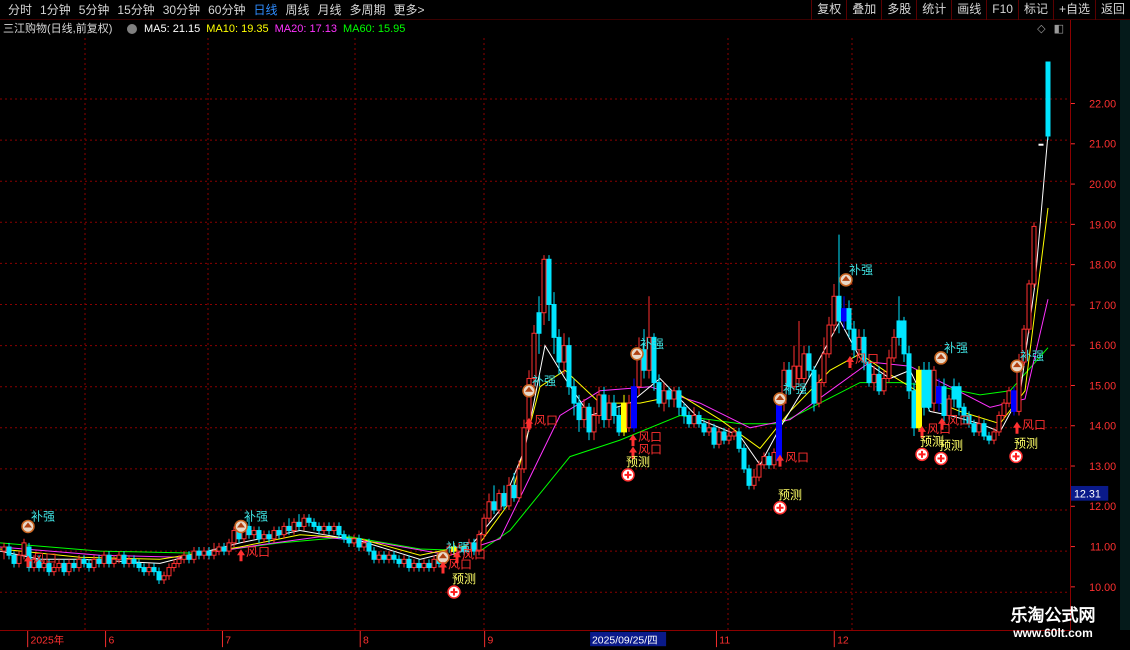 This screenshot has width=1130, height=650. Describe the element at coordinates (132, 29) in the screenshot. I see `indicator-settings-icon` at that location.